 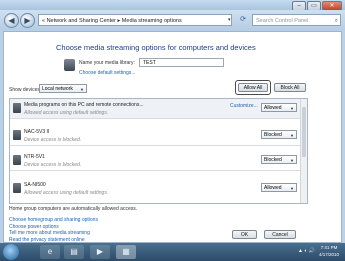 I want to click on block-all-button: Block All, so click(x=290, y=87).